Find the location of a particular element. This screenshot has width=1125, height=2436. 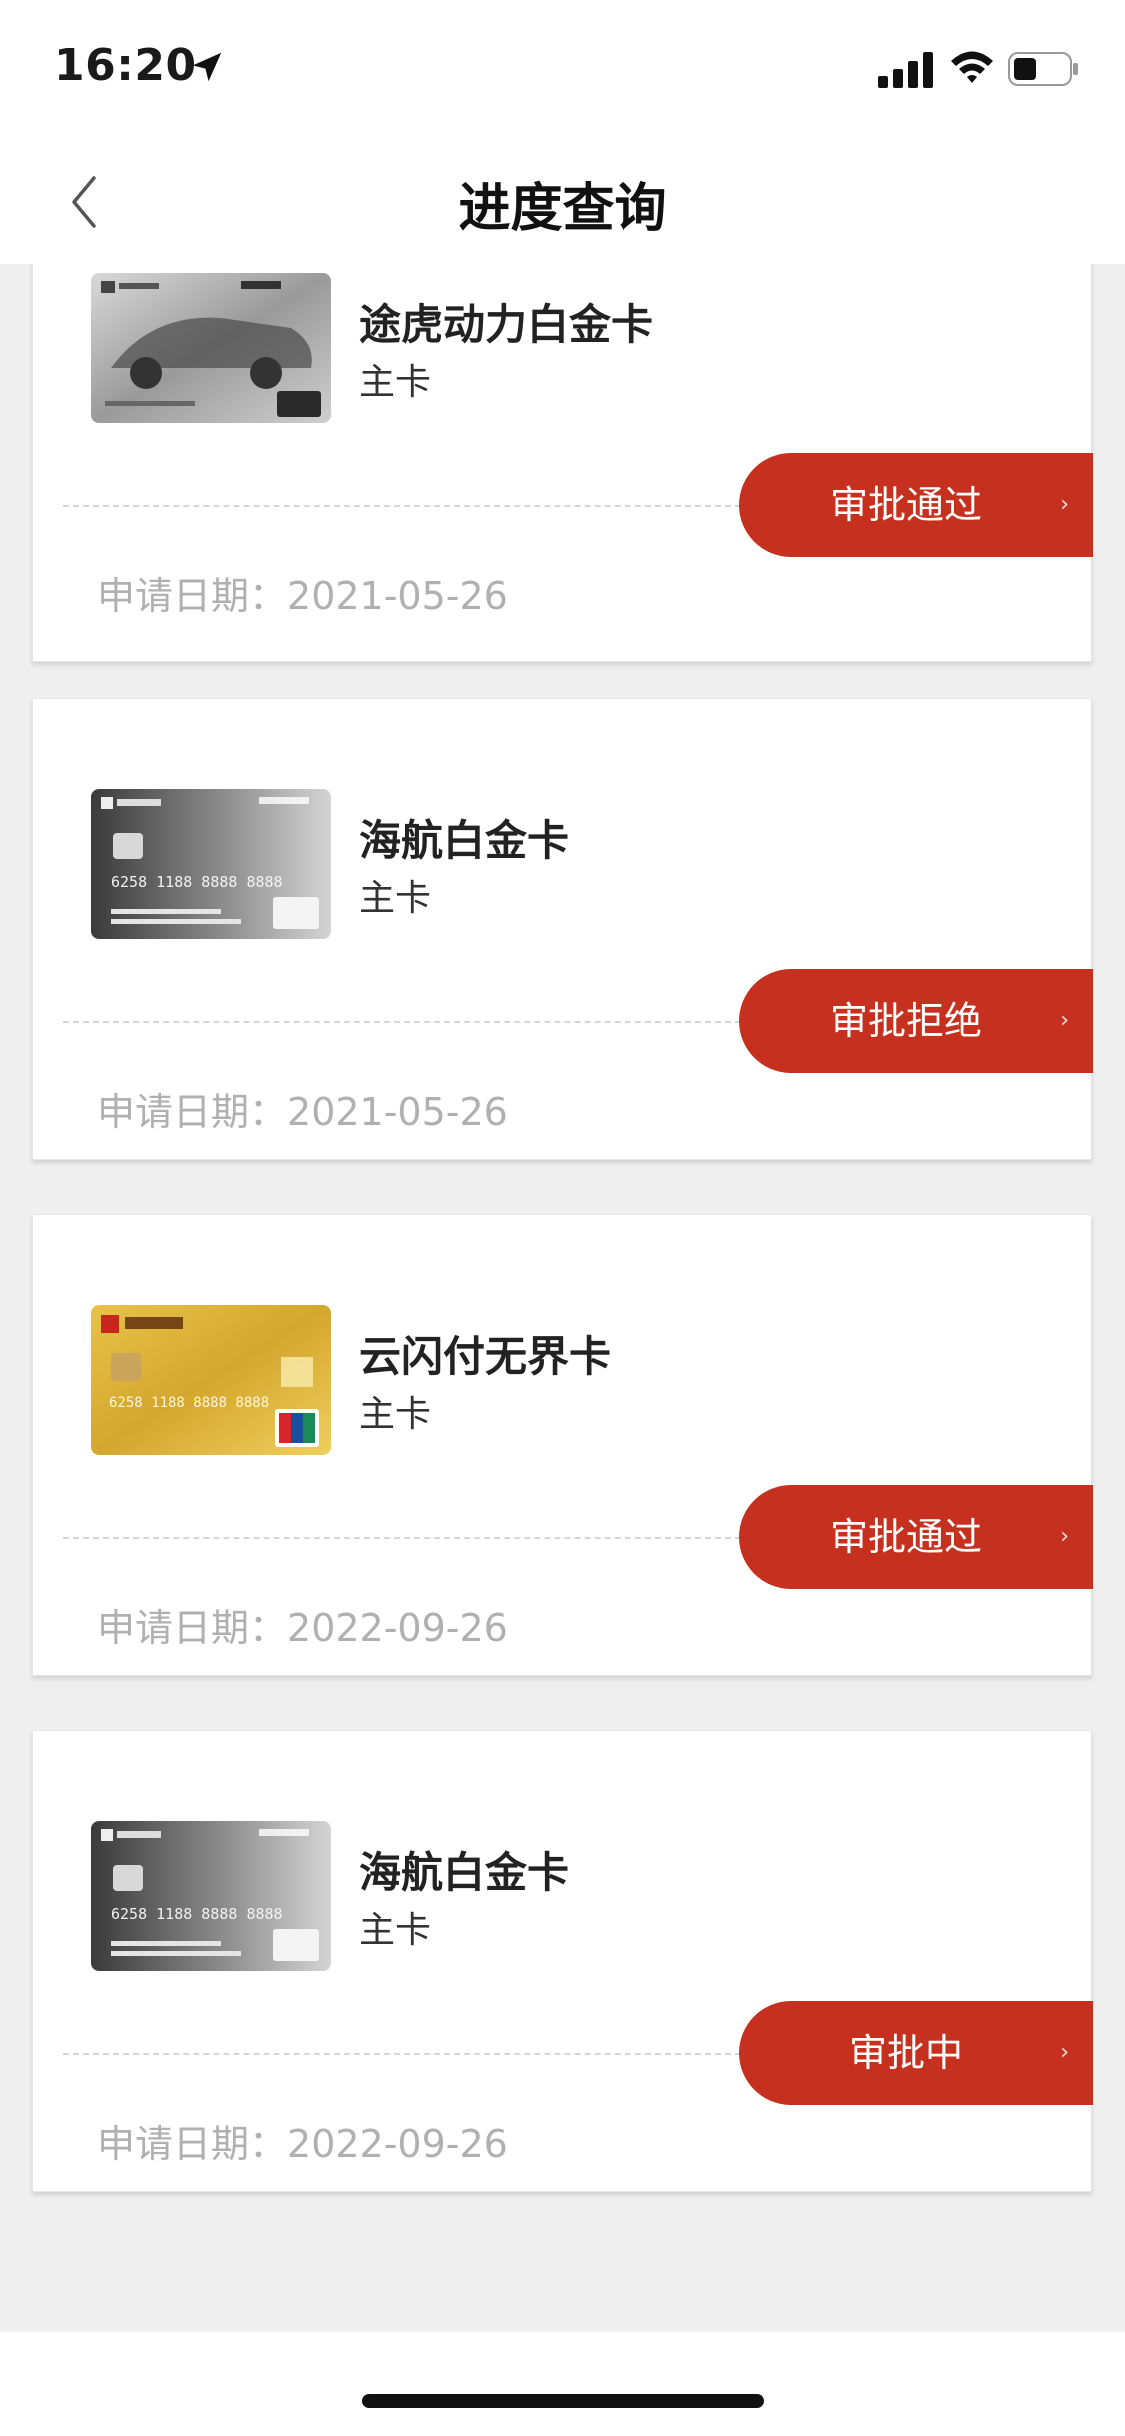

cellular-signal-icon is located at coordinates (905, 70).